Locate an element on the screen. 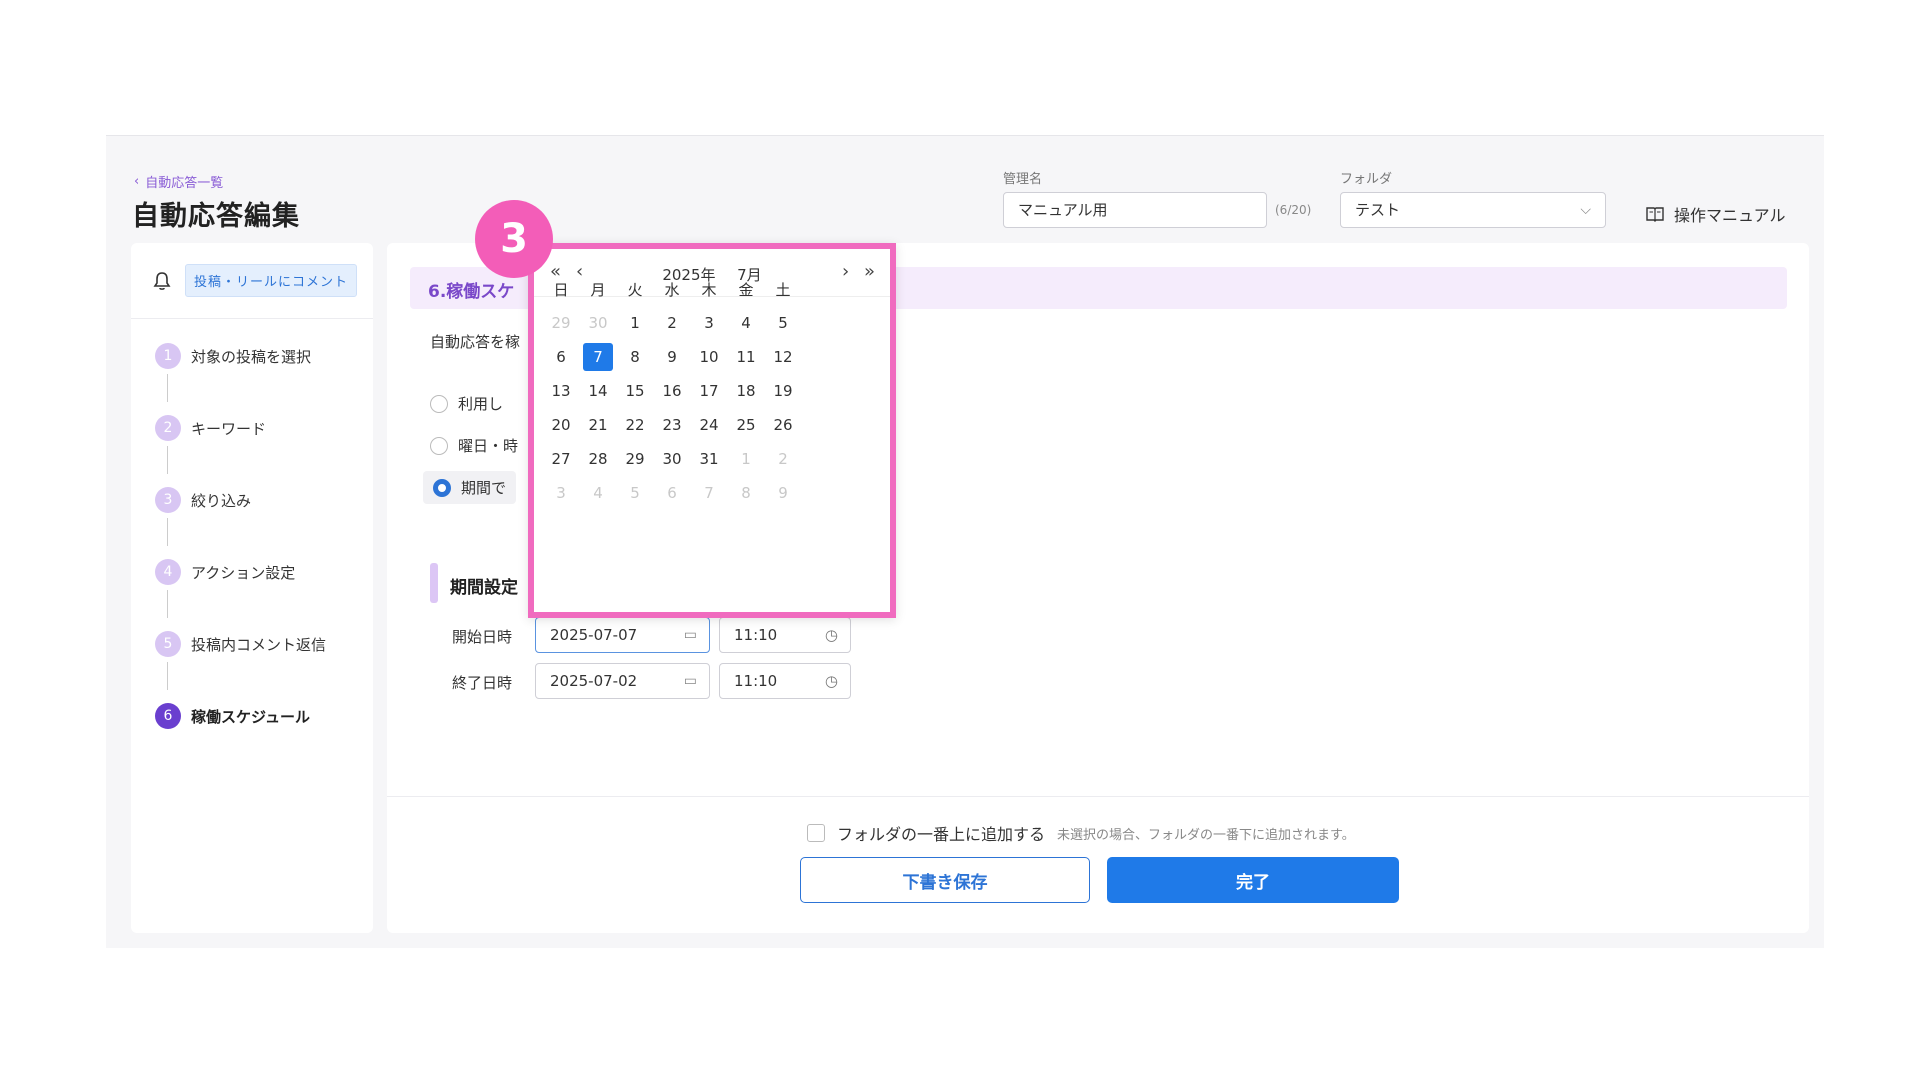 This screenshot has height=1080, width=1920. calendar-day: 26 is located at coordinates (783, 425).